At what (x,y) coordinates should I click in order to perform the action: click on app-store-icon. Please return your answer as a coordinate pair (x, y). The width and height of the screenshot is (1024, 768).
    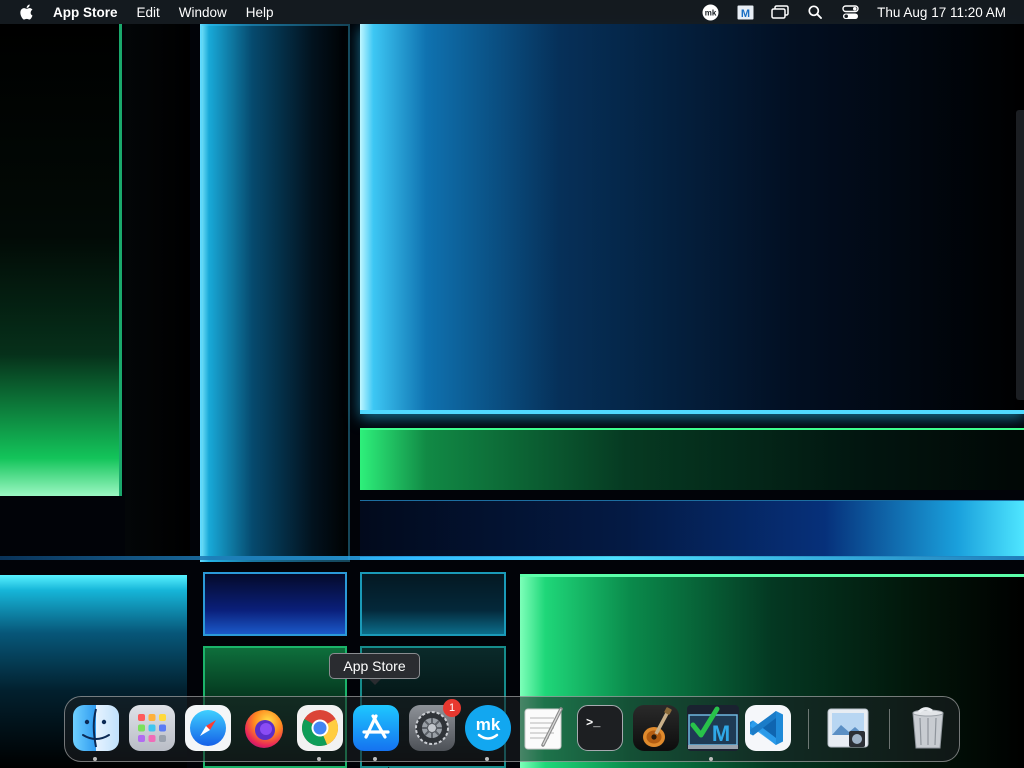
    Looking at the image, I should click on (376, 728).